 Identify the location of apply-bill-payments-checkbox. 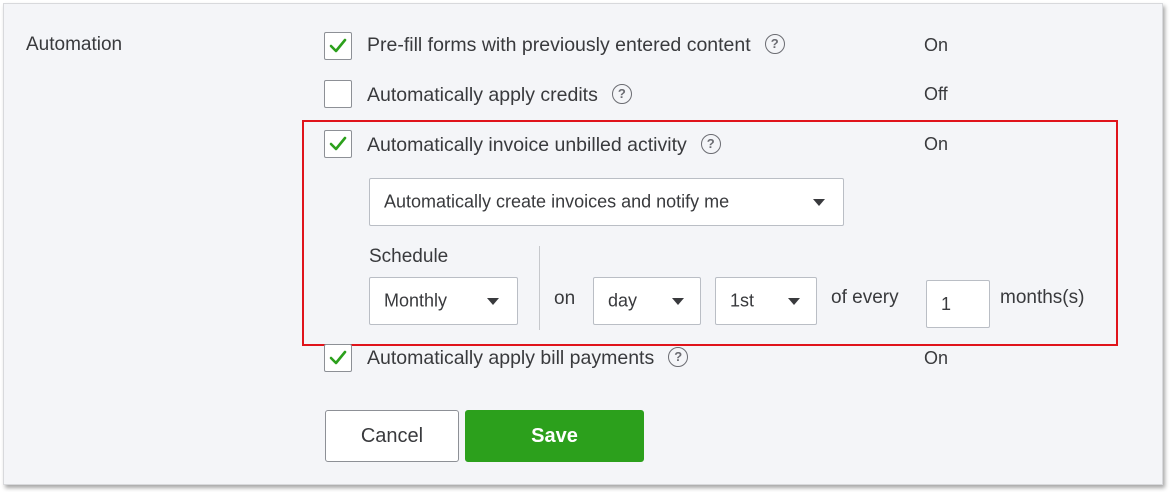
(338, 358).